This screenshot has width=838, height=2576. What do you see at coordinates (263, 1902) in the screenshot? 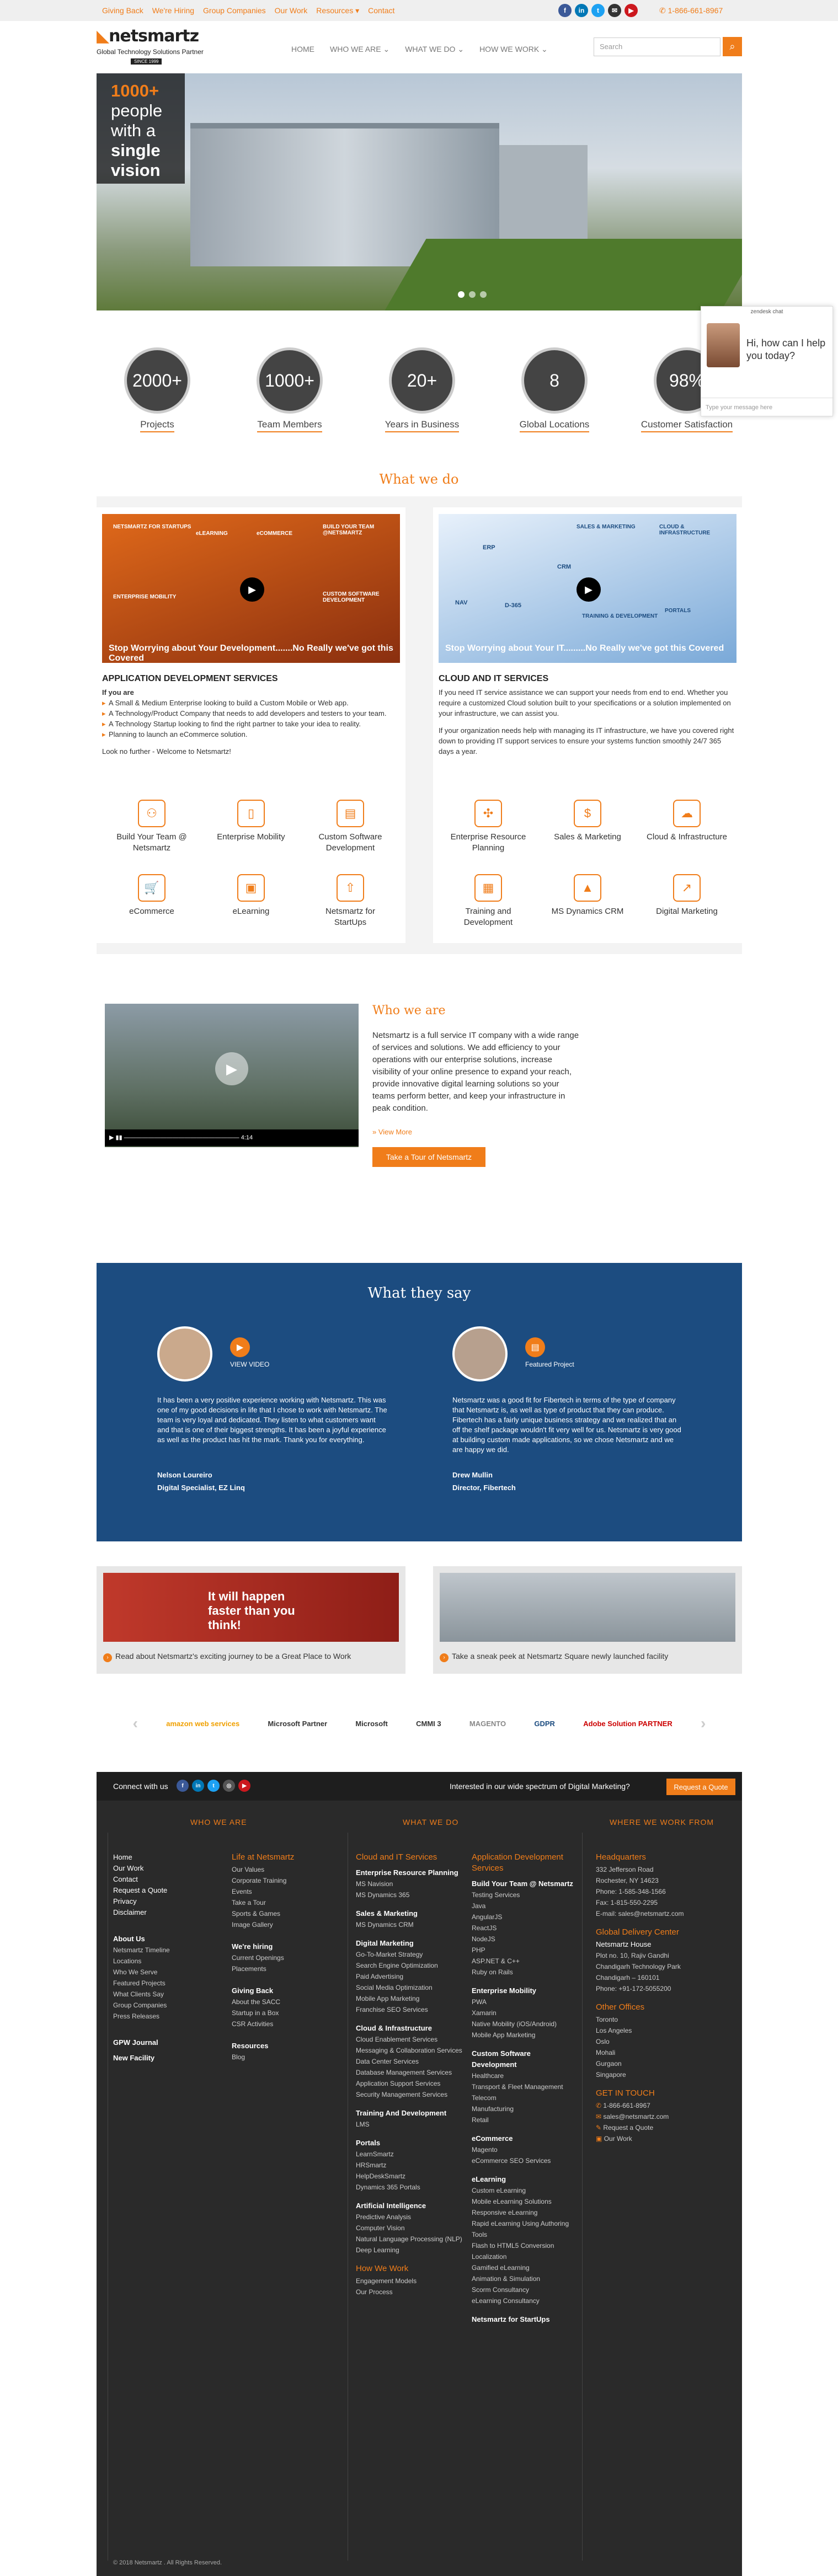
I see `footer-link: Take a Tour` at bounding box center [263, 1902].